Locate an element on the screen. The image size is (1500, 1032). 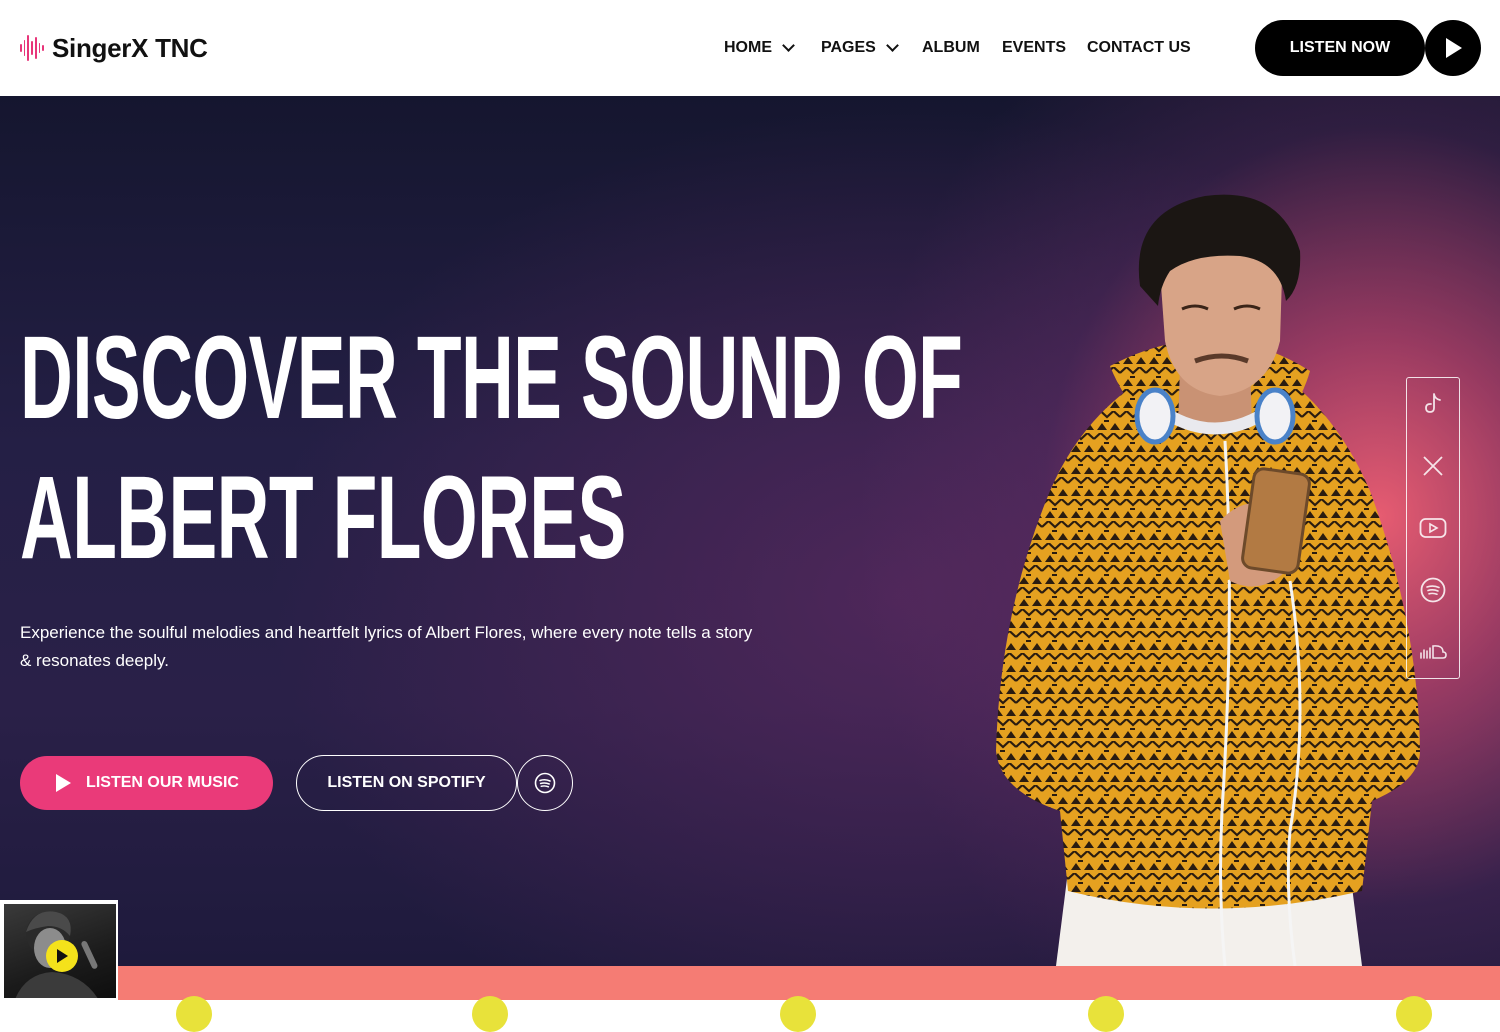
nav-item-album: ALBUM is located at coordinates (962, 48).